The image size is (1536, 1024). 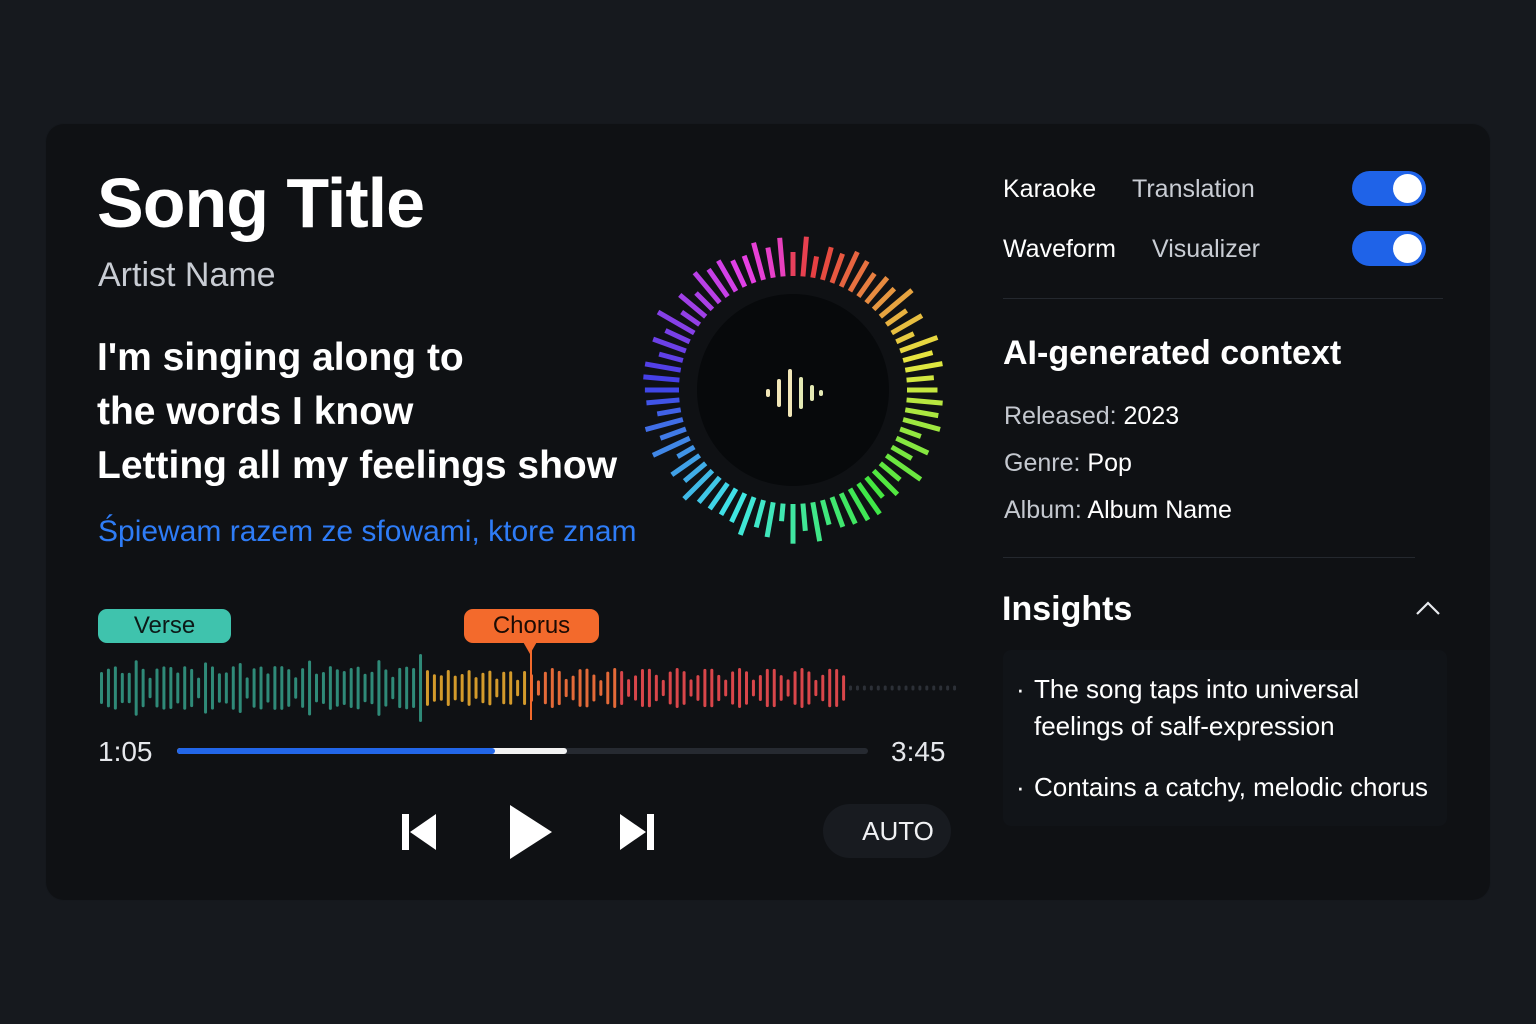 What do you see at coordinates (1060, 416) in the screenshot?
I see `released-label: Released:` at bounding box center [1060, 416].